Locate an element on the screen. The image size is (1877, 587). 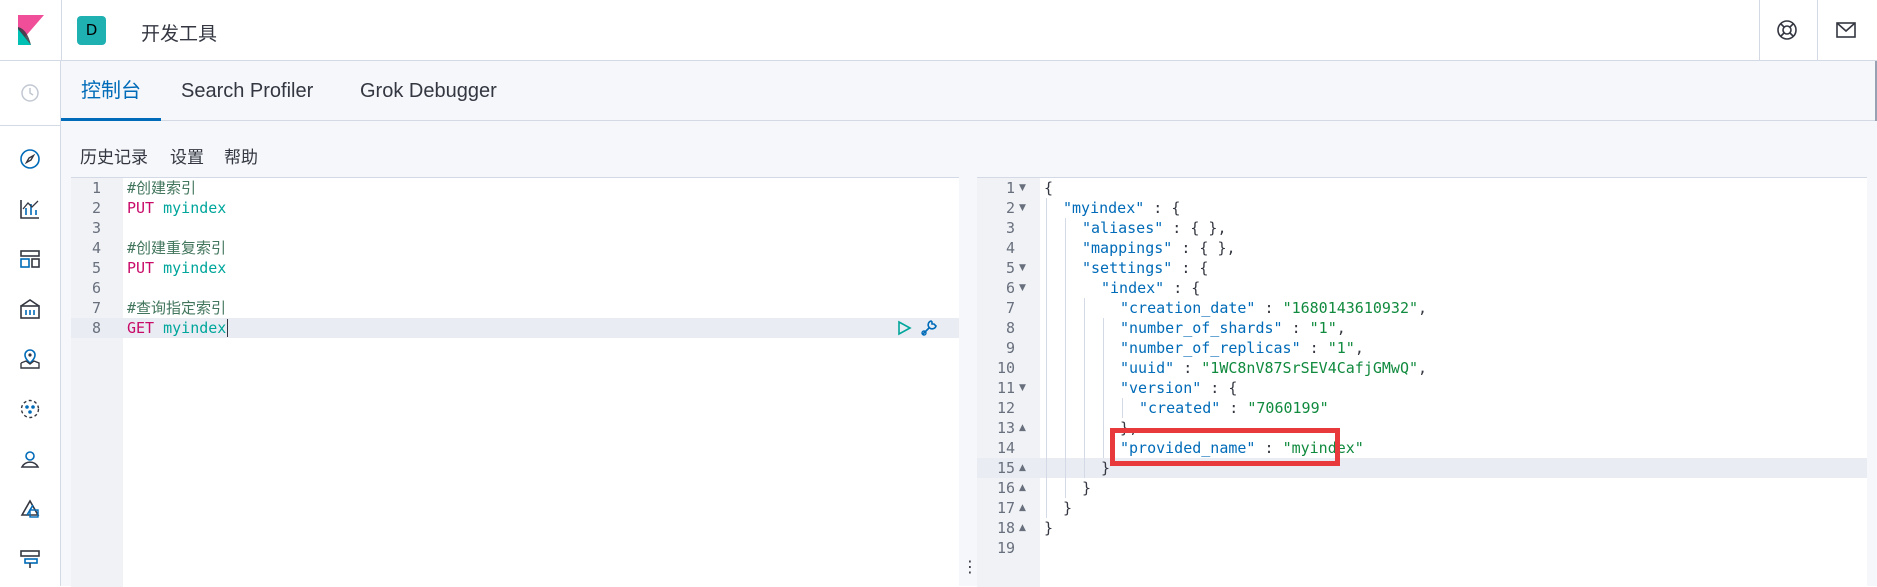
visualize-chart-icon is located at coordinates (30, 209).